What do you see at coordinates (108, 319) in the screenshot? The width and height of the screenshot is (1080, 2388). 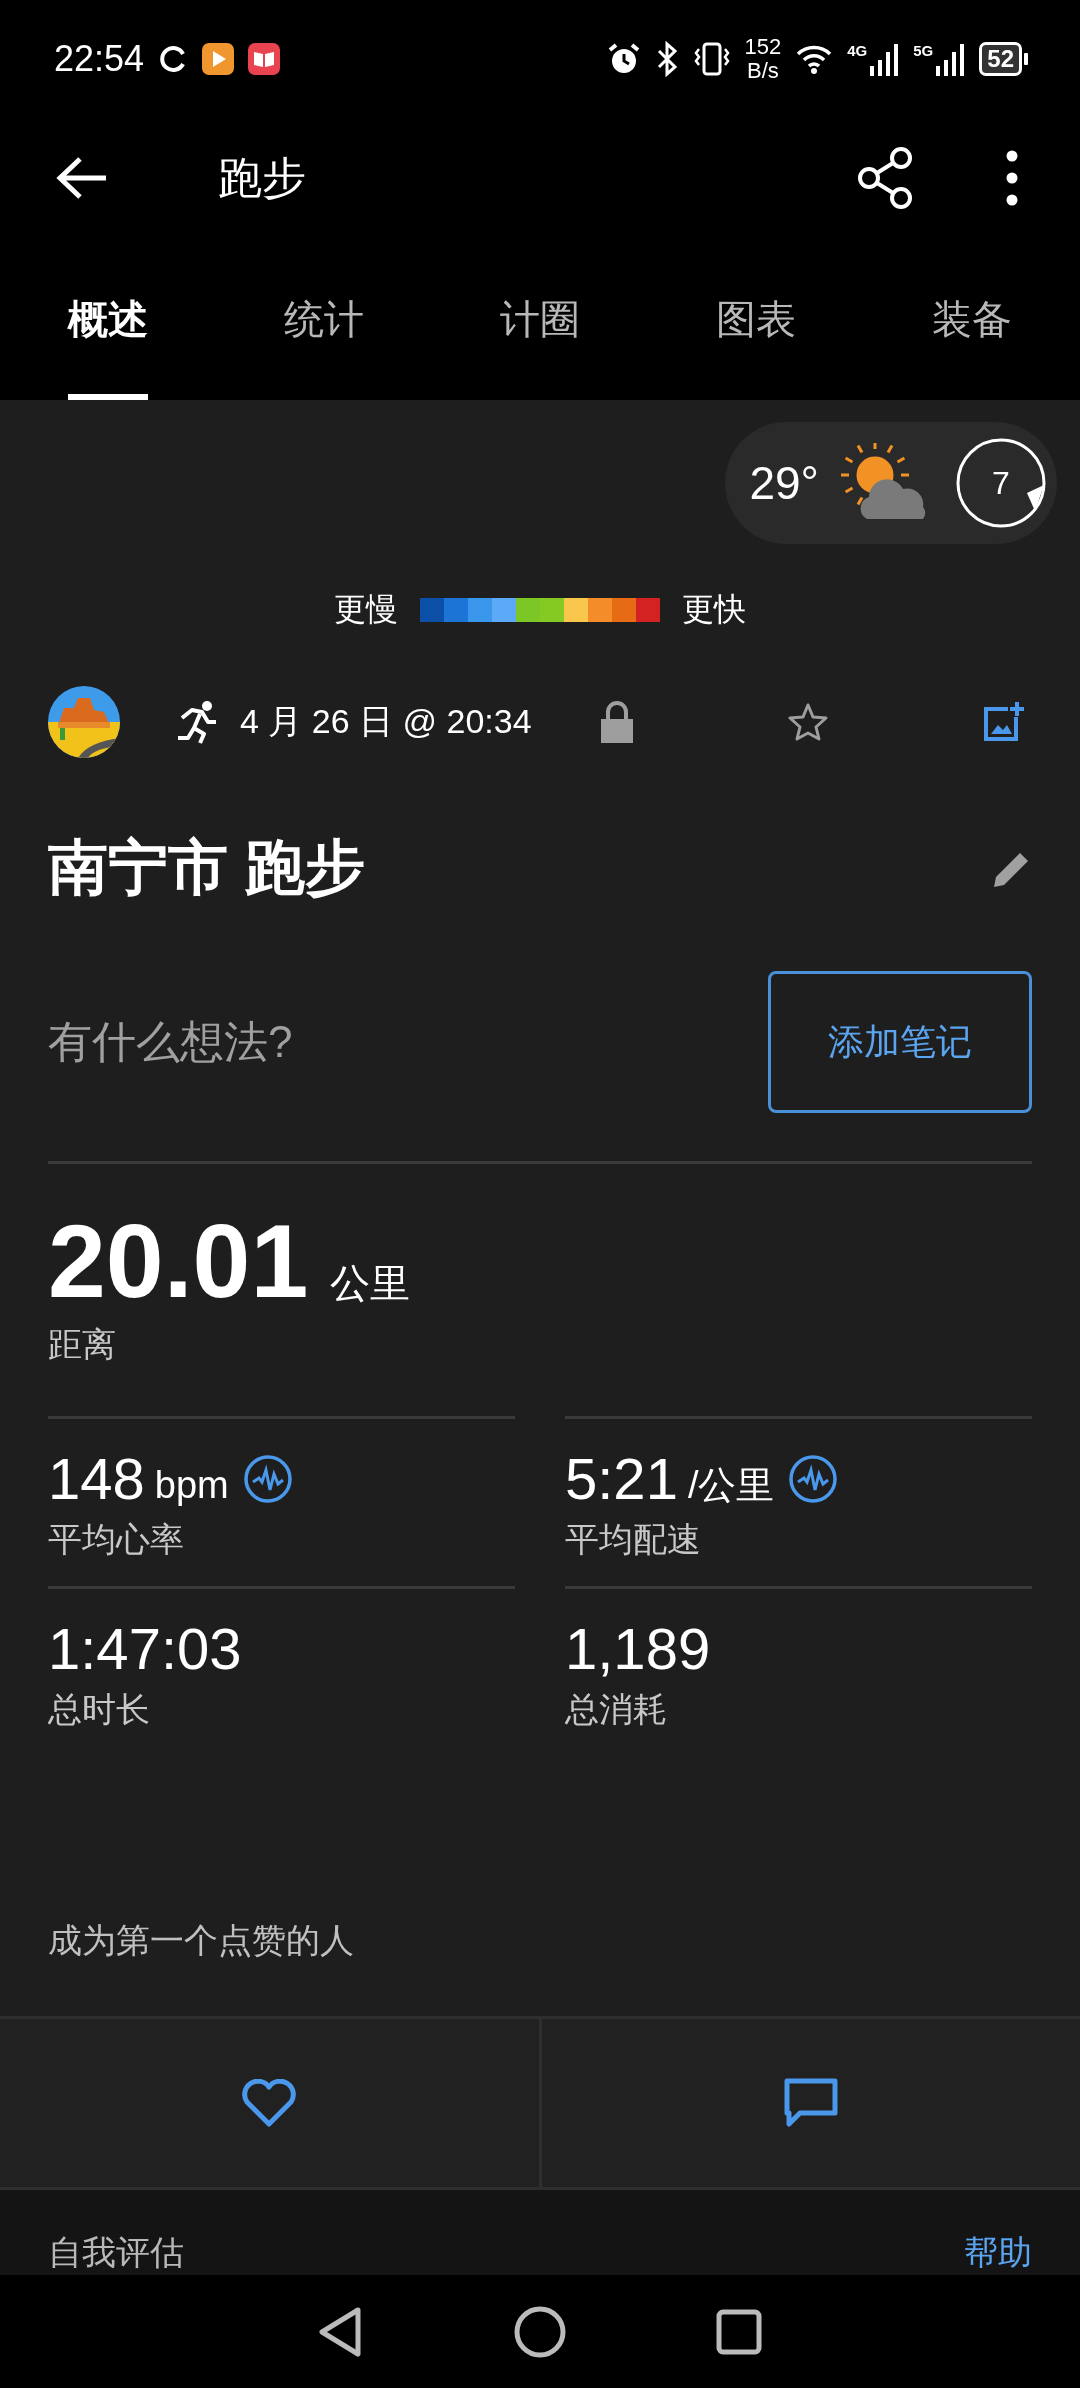 I see `tab: 概述` at bounding box center [108, 319].